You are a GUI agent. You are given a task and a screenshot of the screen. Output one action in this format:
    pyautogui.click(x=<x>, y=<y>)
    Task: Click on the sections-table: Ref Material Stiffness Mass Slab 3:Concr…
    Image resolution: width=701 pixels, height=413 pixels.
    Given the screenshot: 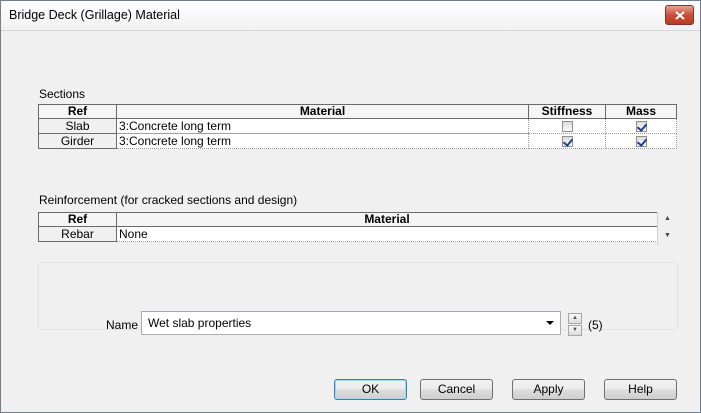 What is the action you would take?
    pyautogui.click(x=357, y=126)
    